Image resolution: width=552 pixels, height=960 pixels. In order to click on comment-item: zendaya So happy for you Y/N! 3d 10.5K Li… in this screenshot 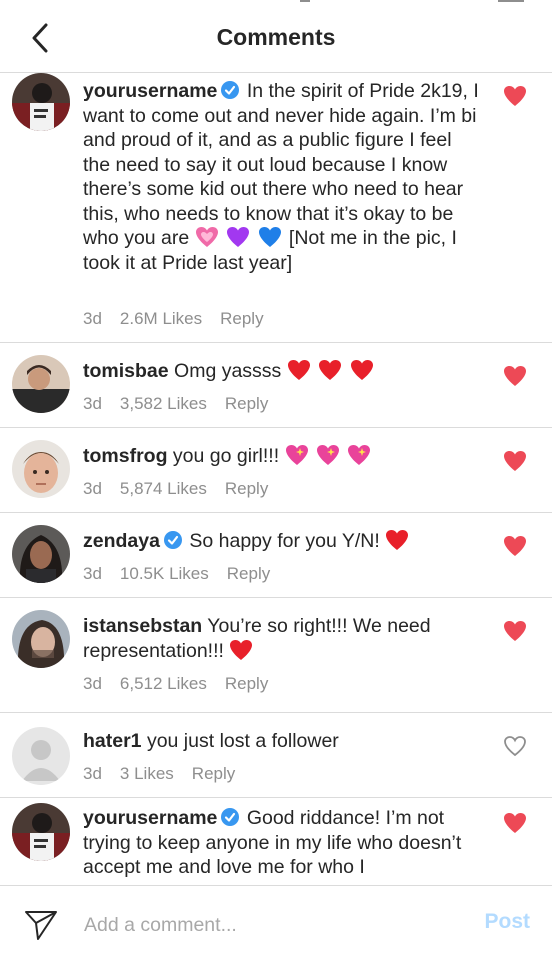, I will do `click(276, 555)`.